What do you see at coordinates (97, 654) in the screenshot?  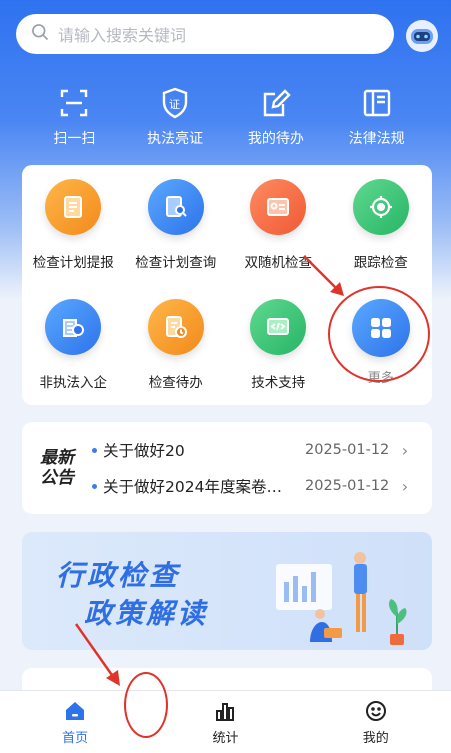 I see `annotation-arrow-tab` at bounding box center [97, 654].